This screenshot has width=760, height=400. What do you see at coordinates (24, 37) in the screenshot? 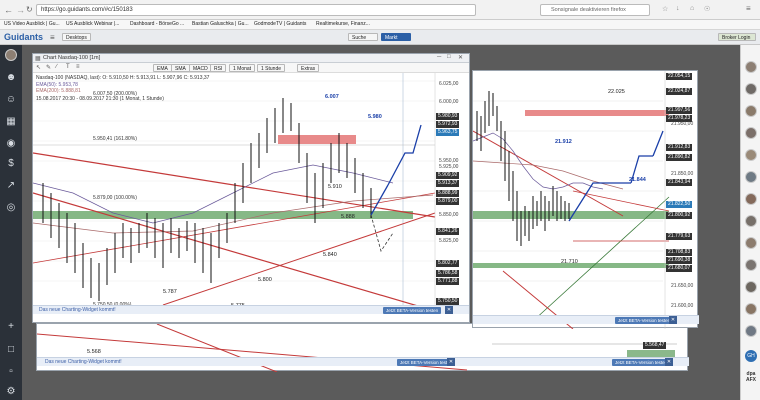
I see `app-logo: Guidants` at bounding box center [24, 37].